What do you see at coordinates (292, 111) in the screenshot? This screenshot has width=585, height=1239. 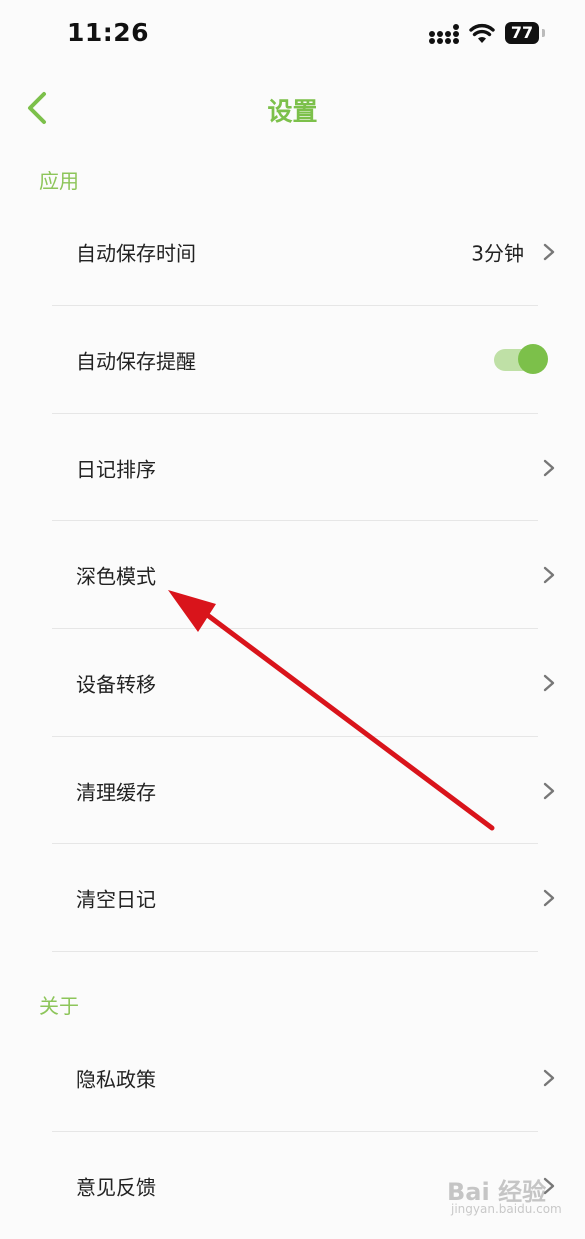 I see `page-title: 设置` at bounding box center [292, 111].